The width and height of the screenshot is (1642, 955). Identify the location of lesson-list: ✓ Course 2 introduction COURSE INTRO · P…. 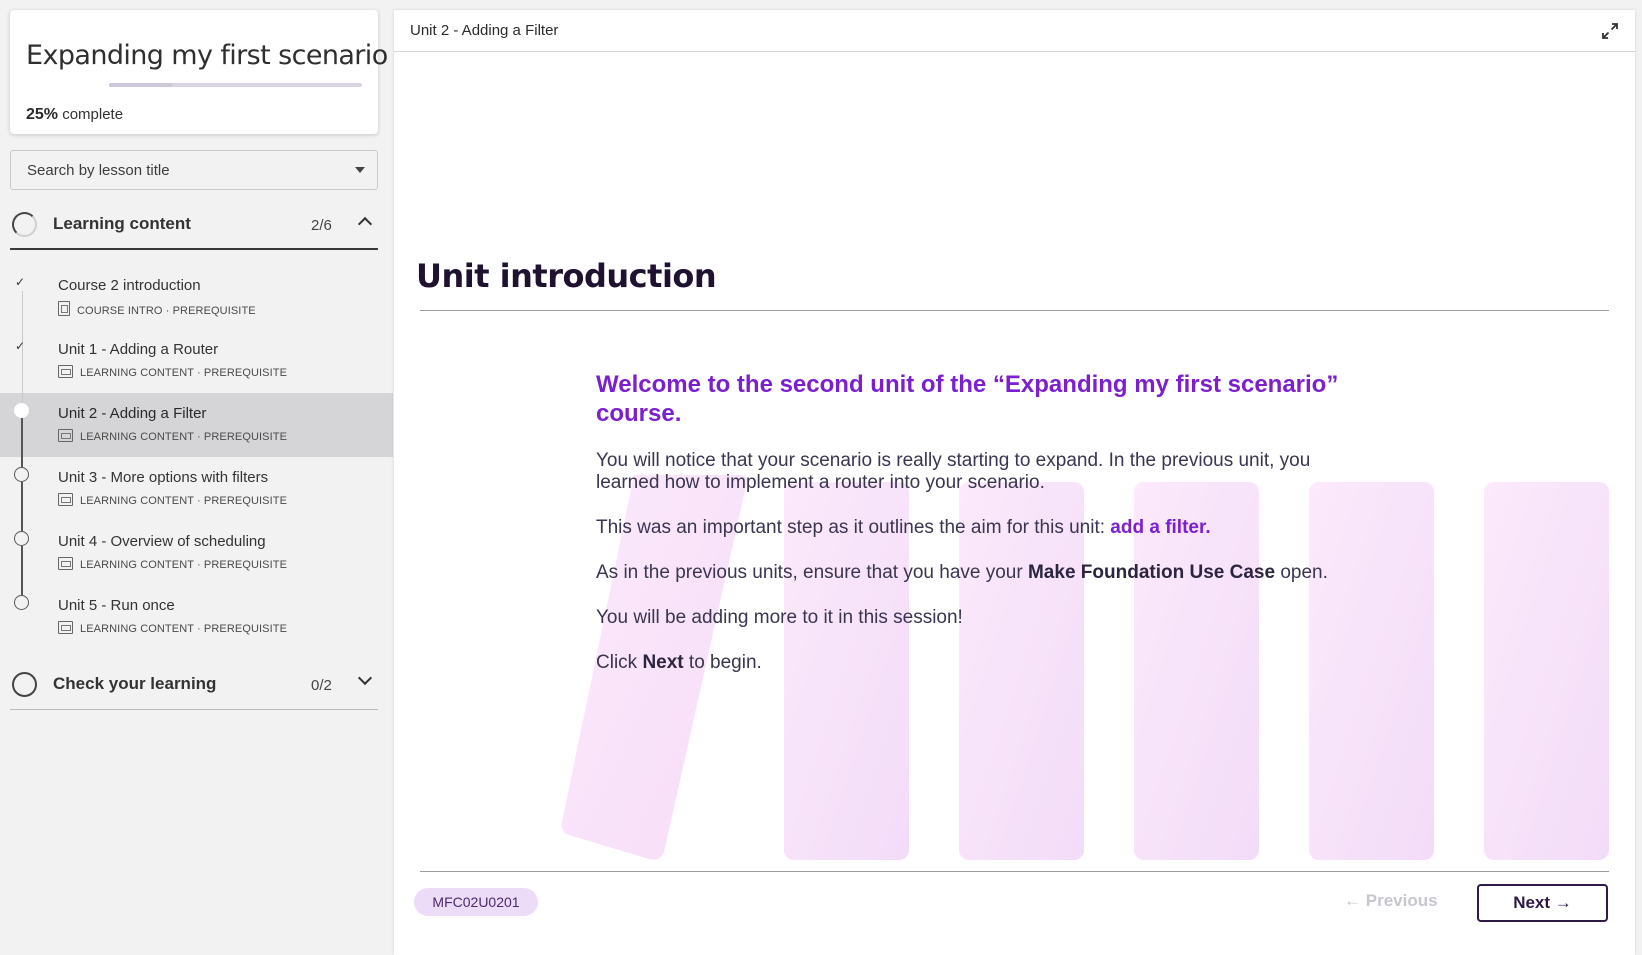
(196, 457).